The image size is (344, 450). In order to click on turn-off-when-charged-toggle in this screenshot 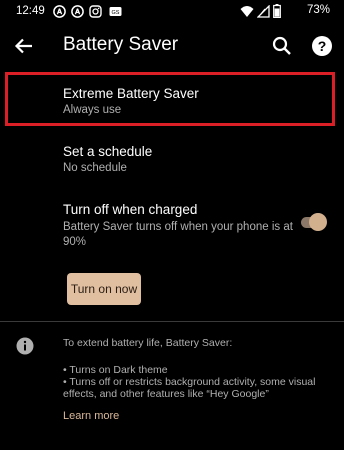, I will do `click(313, 222)`.